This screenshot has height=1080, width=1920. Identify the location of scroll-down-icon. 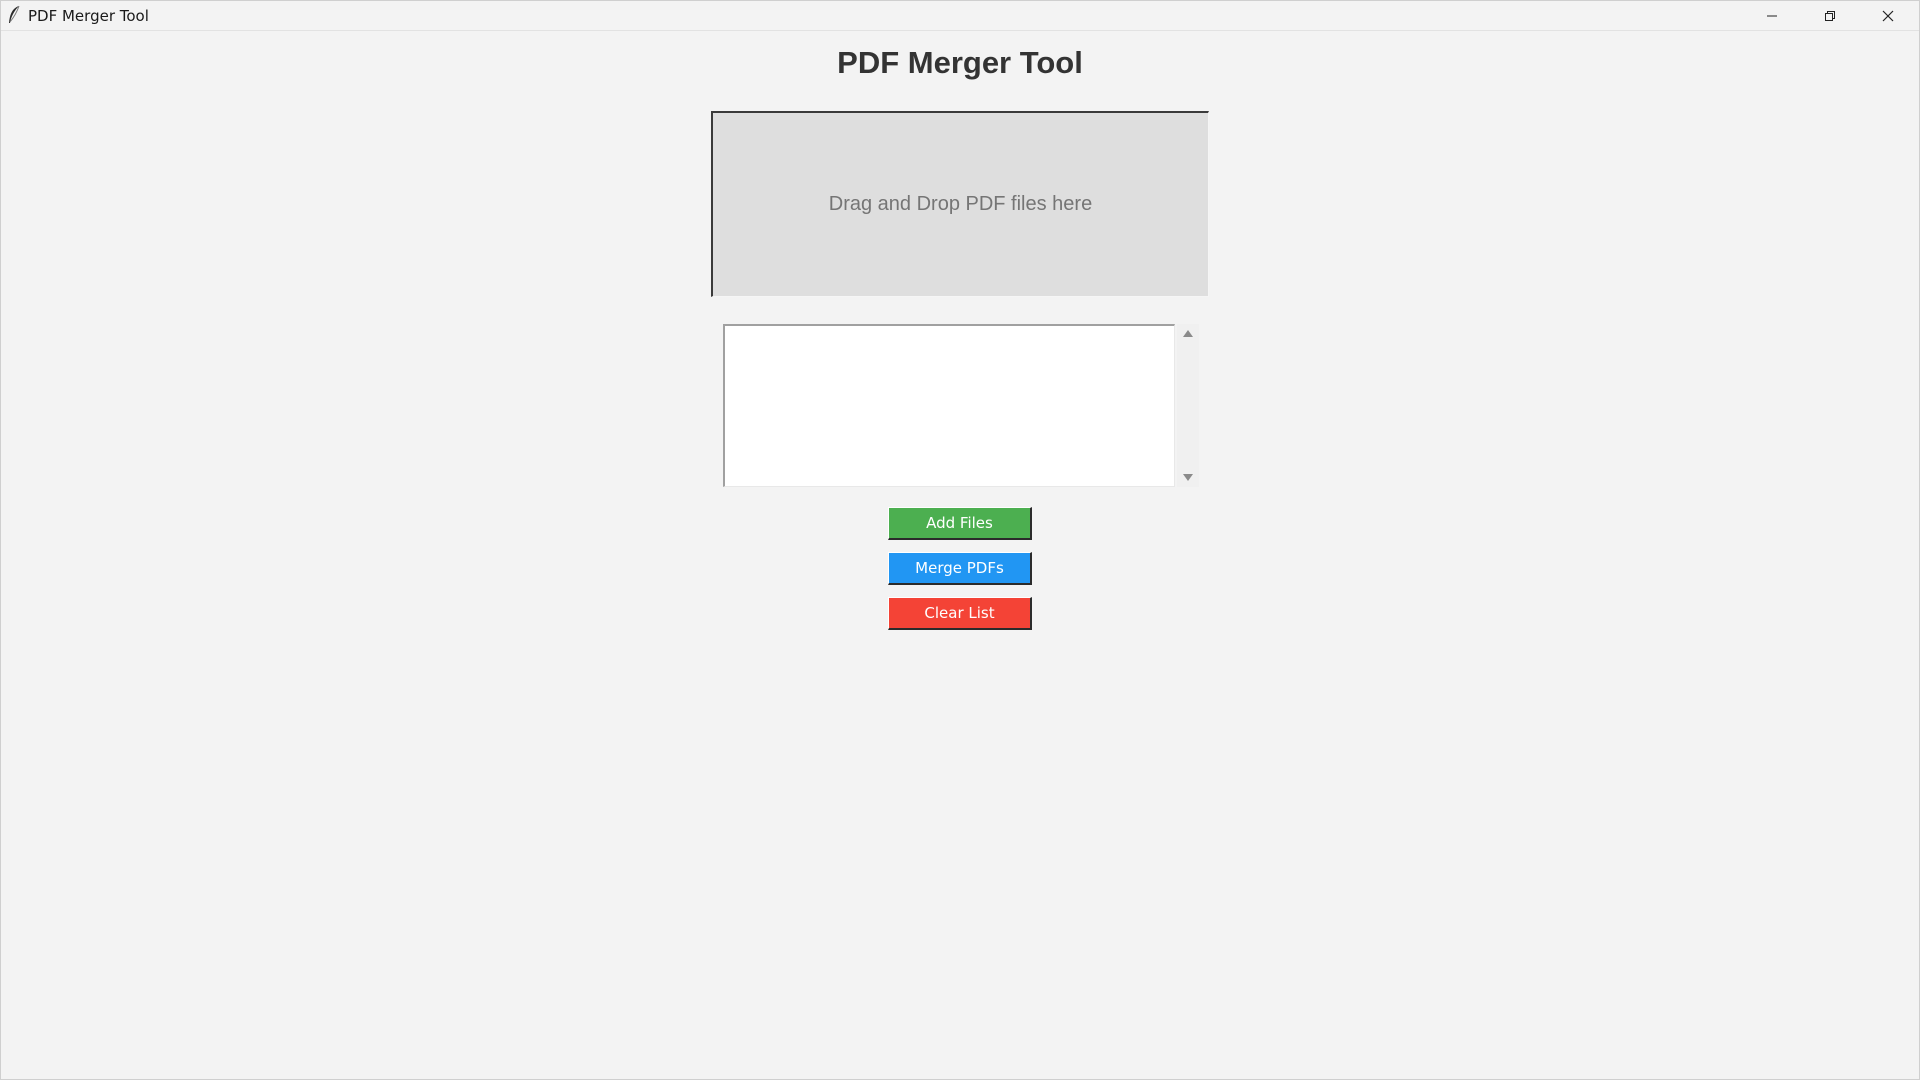
(1188, 477).